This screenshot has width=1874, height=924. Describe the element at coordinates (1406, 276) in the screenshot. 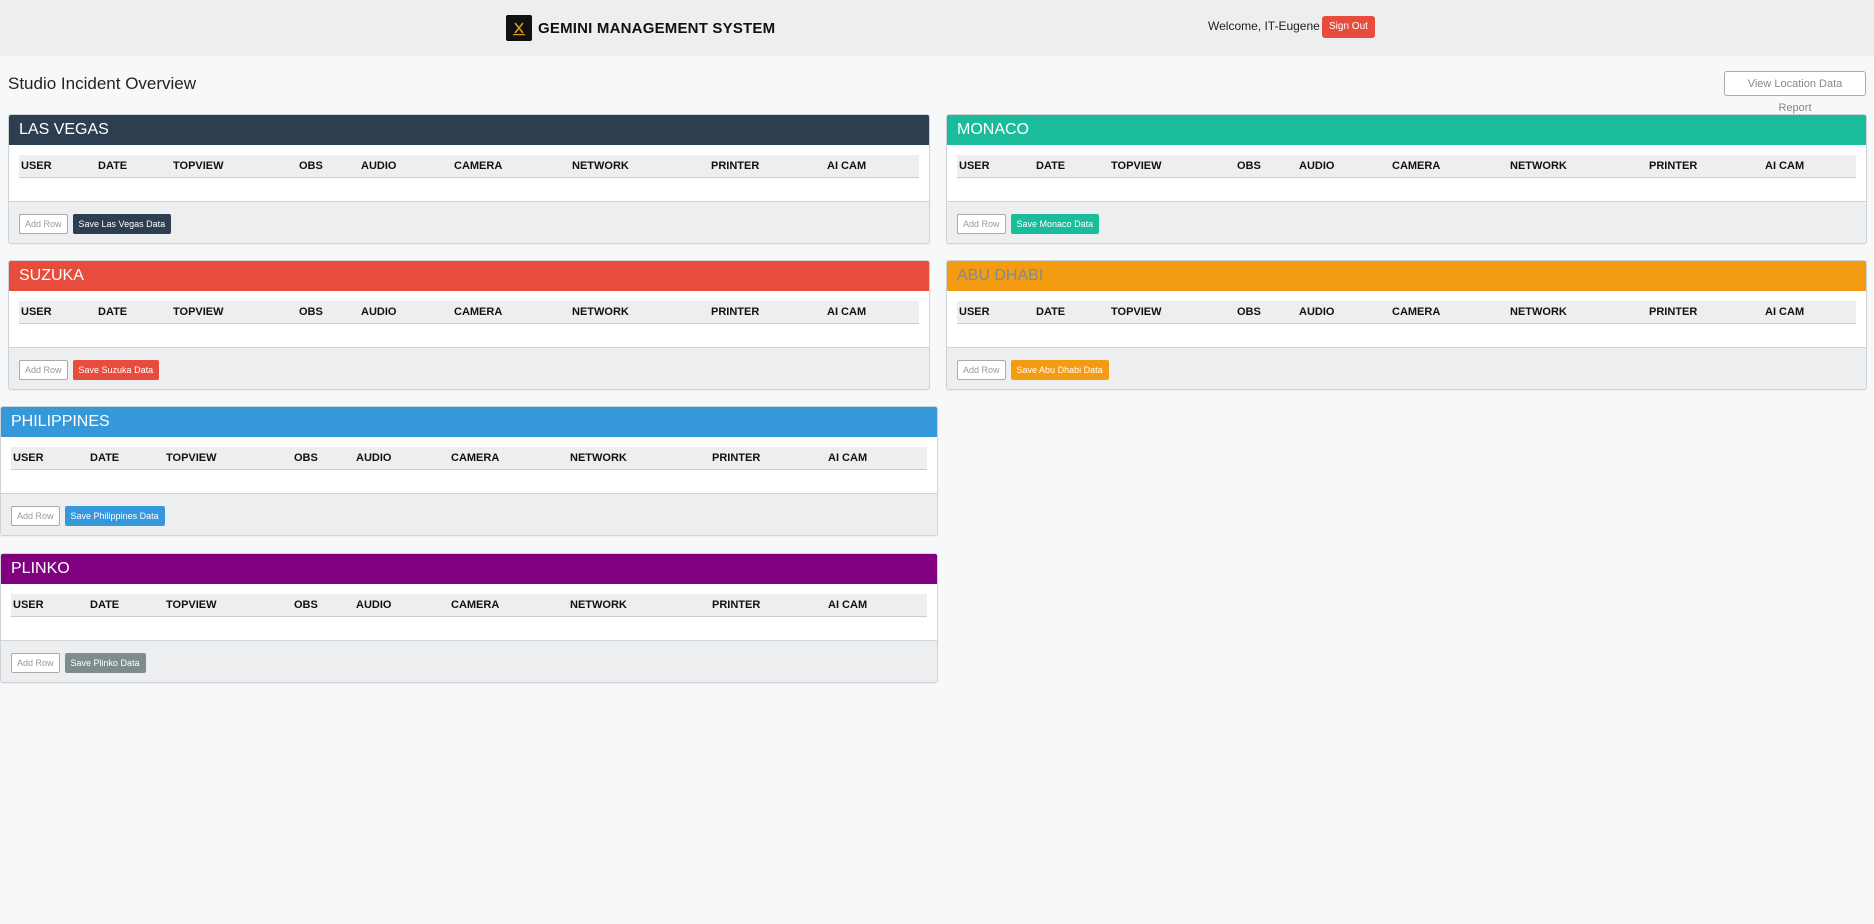

I see `panel-title-abu-dhabi: ABU DHABI` at that location.